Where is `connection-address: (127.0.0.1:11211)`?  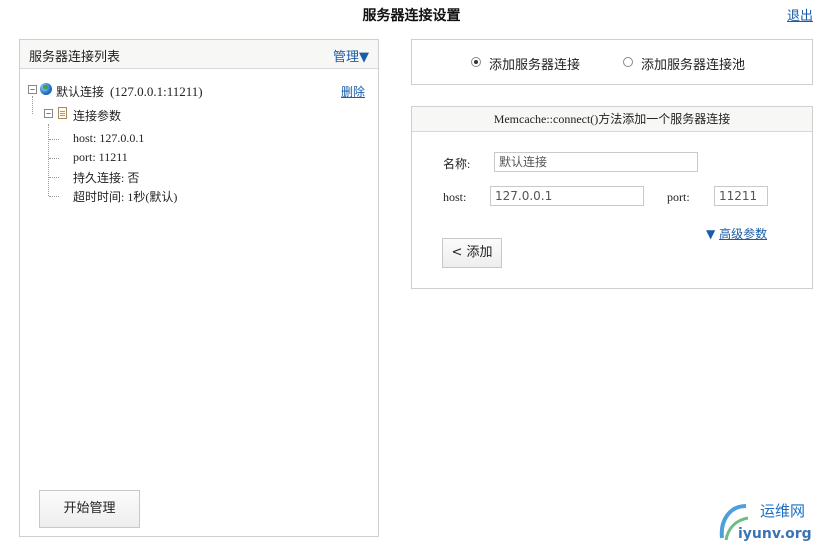
connection-address: (127.0.0.1:11211) is located at coordinates (156, 91).